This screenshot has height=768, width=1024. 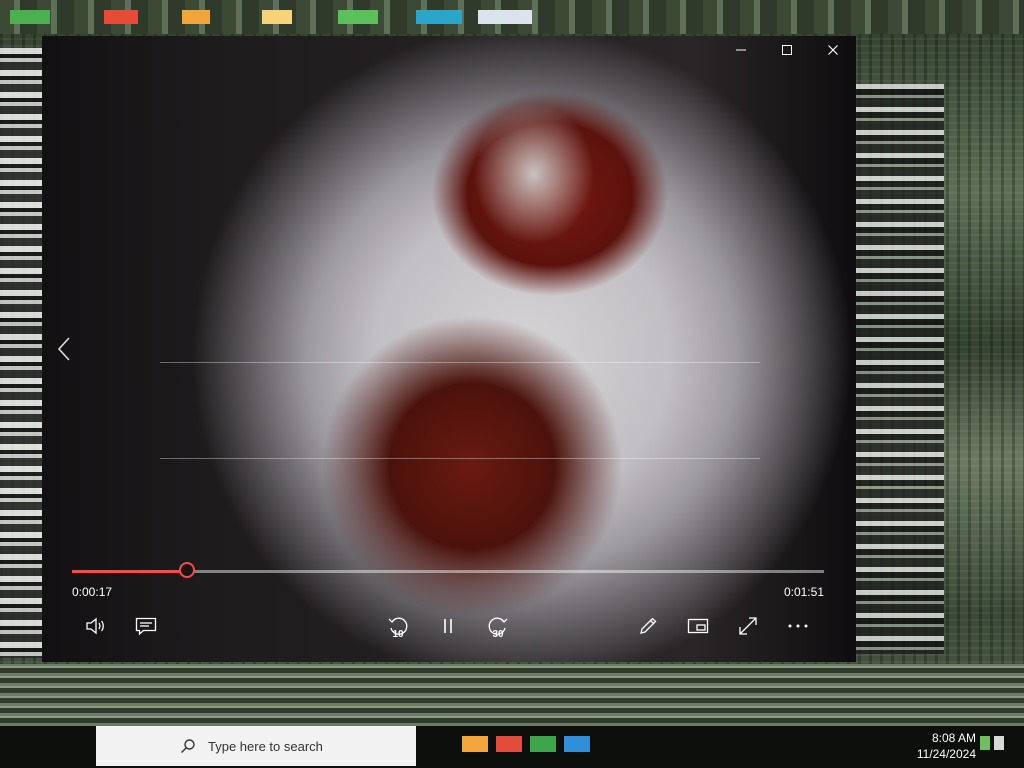 I want to click on pause-icon, so click(x=448, y=626).